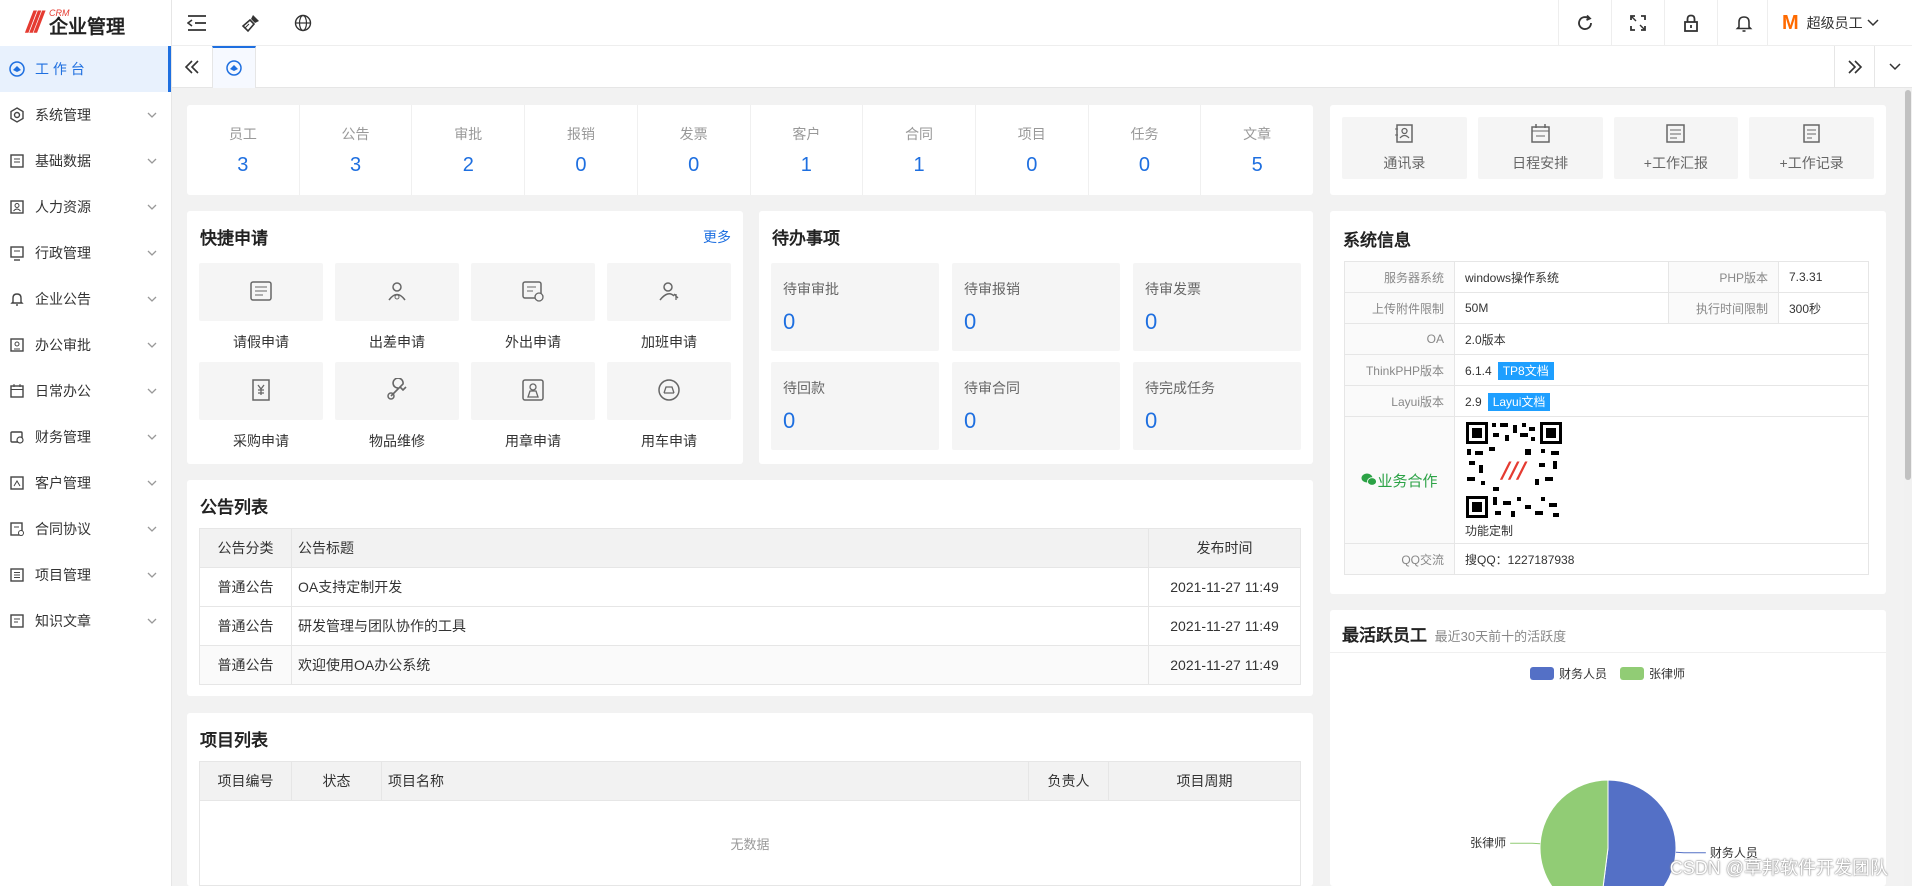 This screenshot has width=1912, height=886. What do you see at coordinates (234, 67) in the screenshot?
I see `tab-home` at bounding box center [234, 67].